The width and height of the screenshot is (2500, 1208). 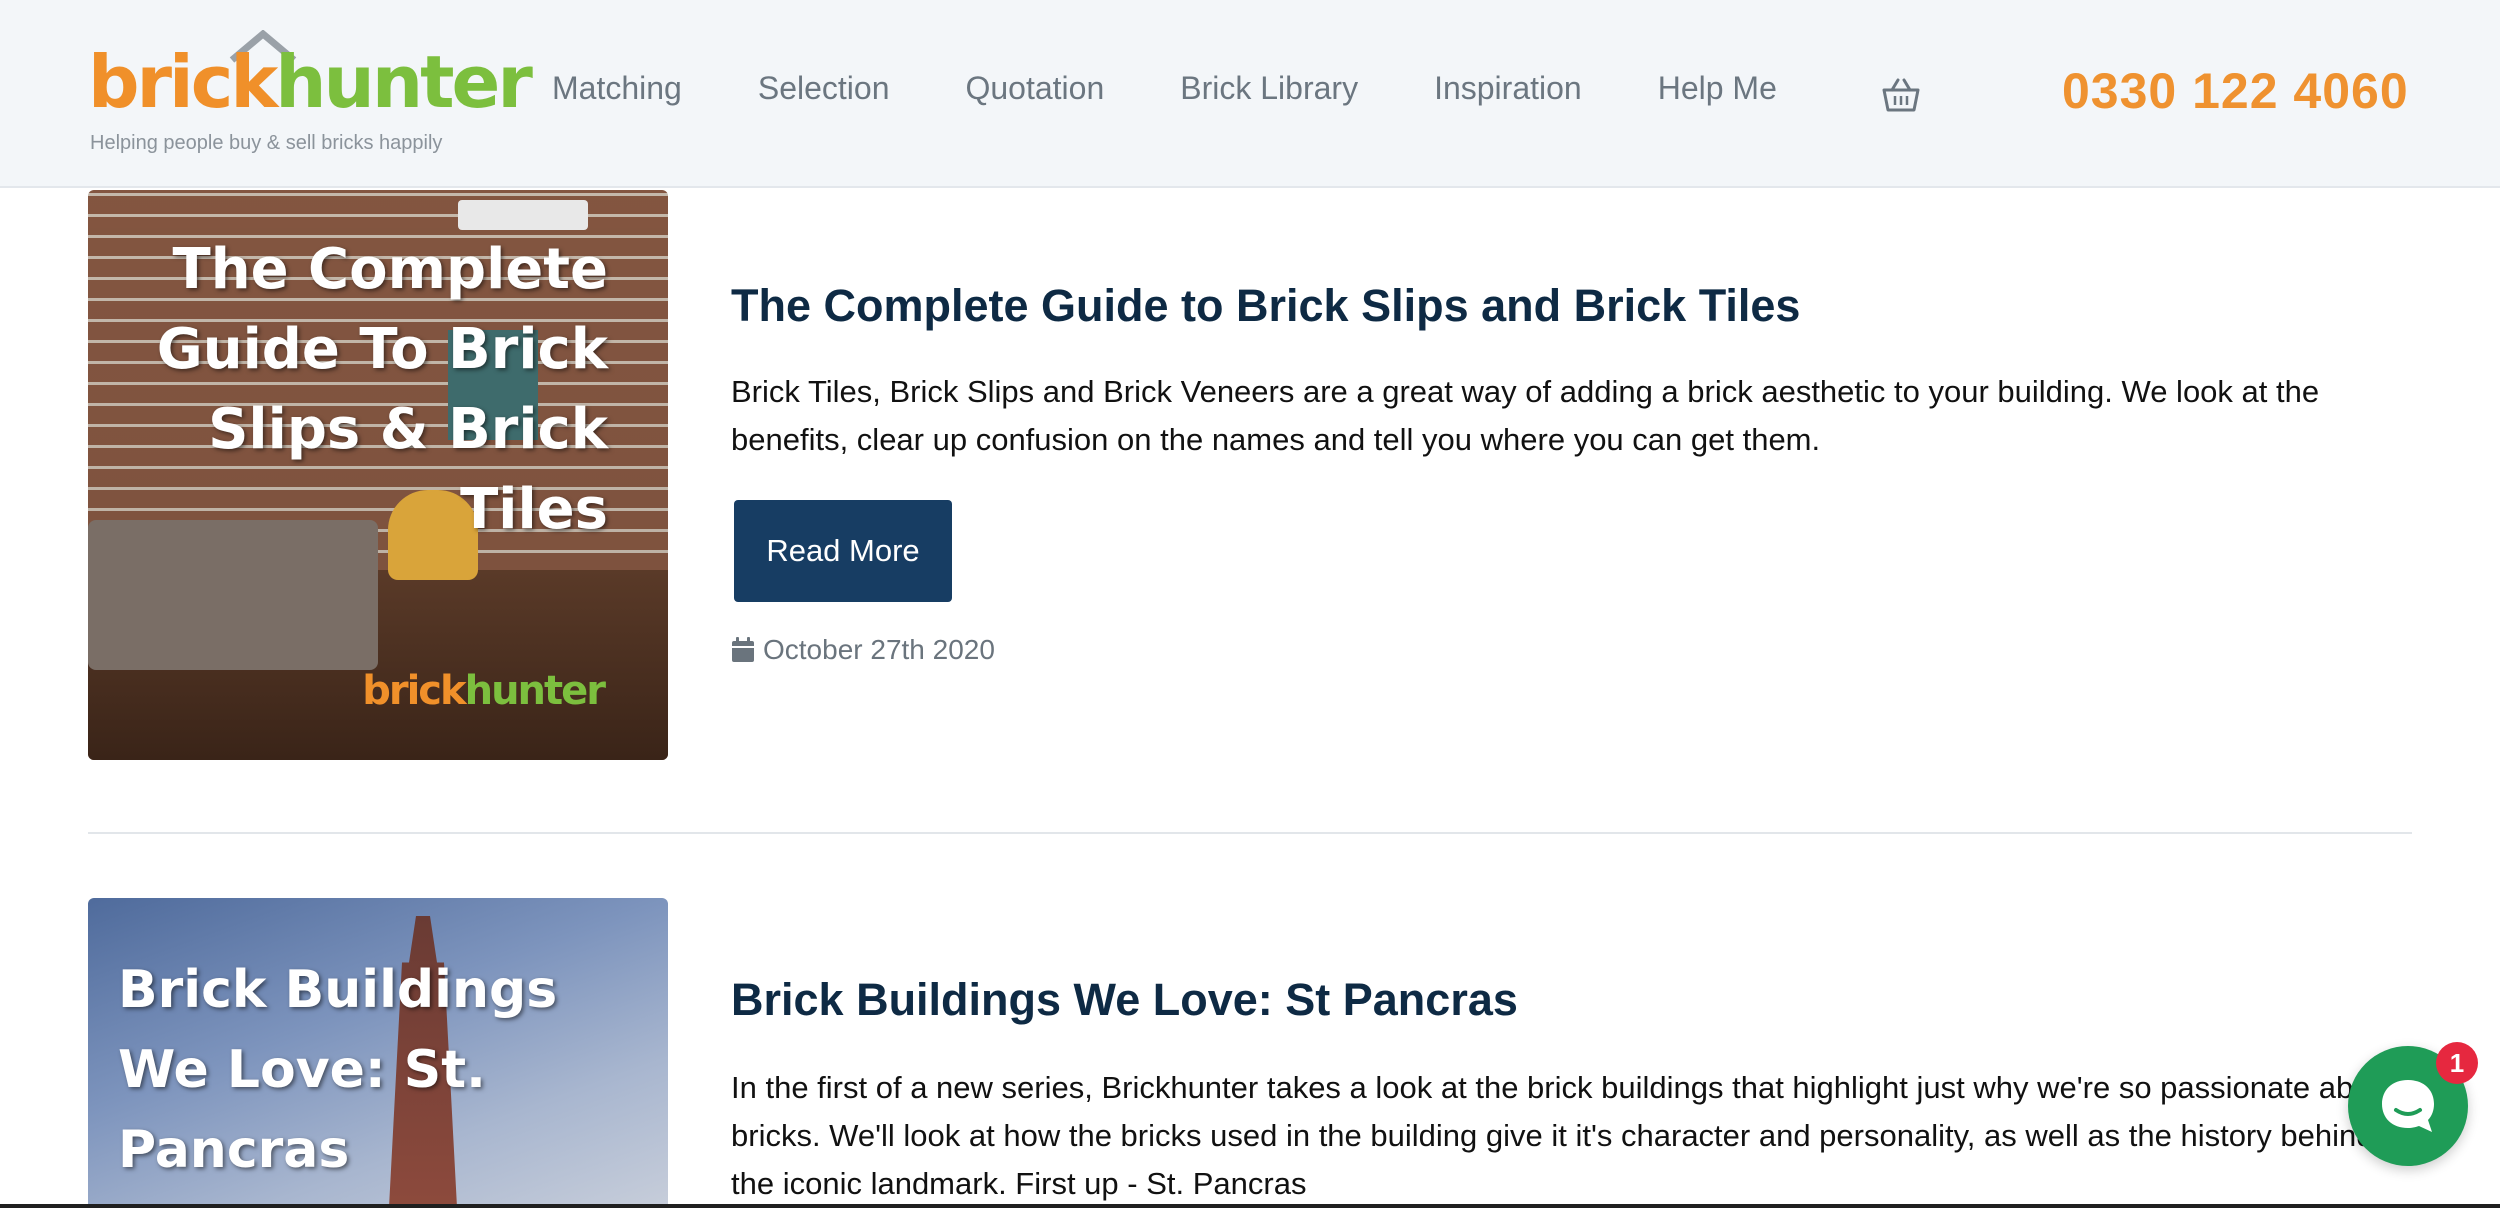 I want to click on nav-item-inspiration: Inspiration, so click(x=1508, y=88).